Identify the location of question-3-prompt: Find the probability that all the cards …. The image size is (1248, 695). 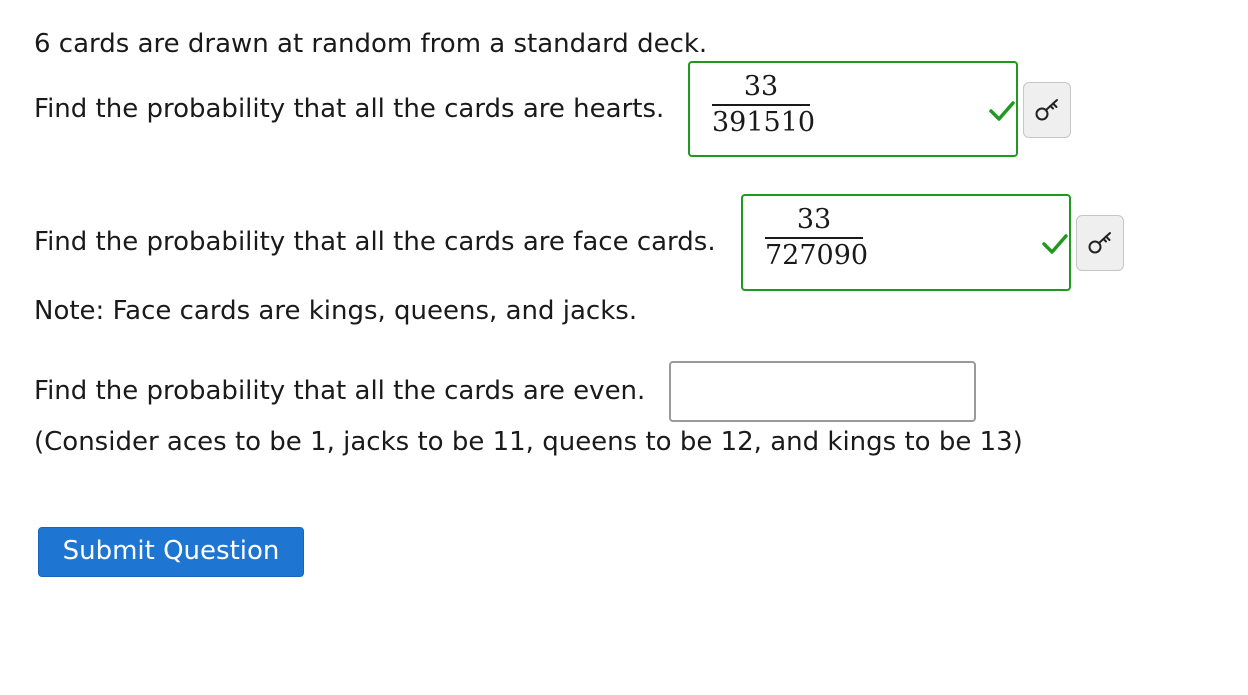
(340, 391).